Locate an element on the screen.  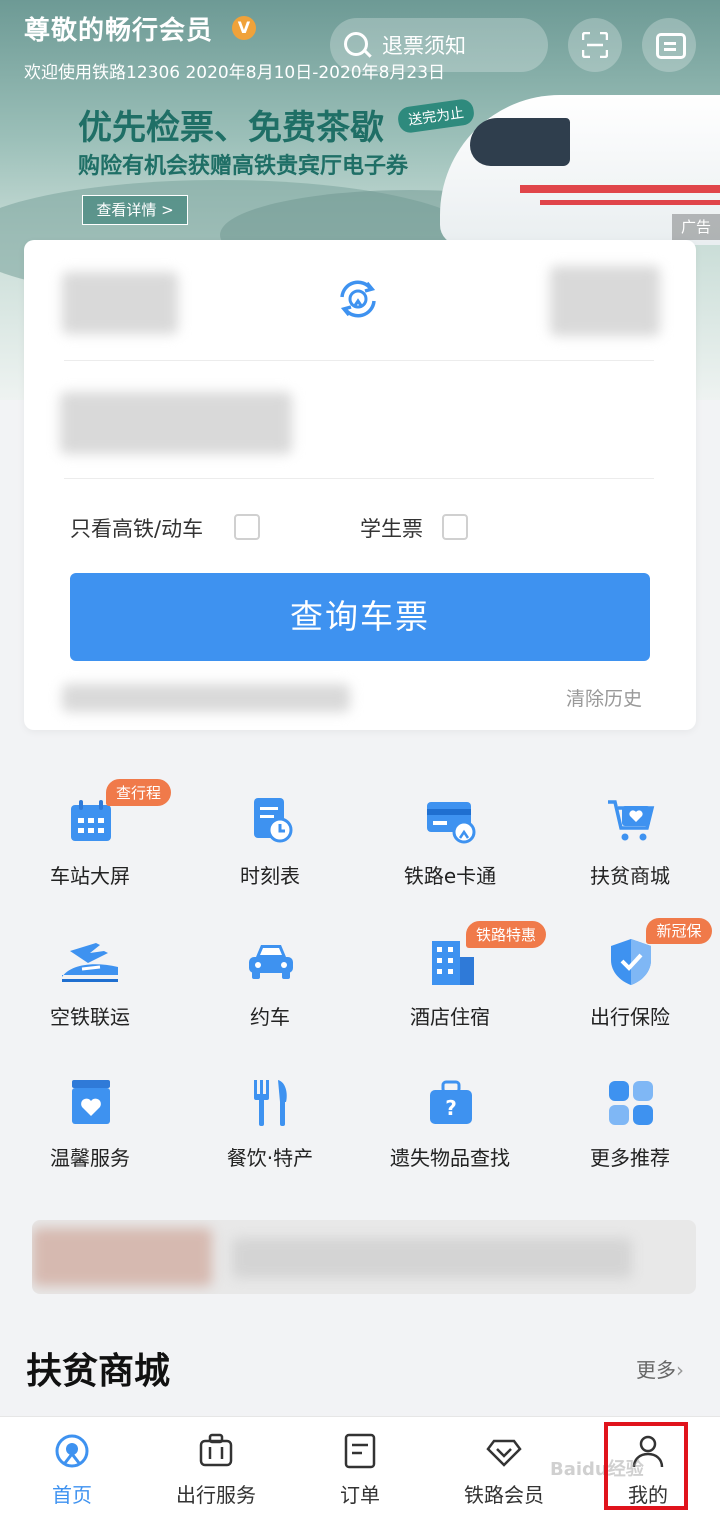
ad-label: 广告 is located at coordinates (696, 227).